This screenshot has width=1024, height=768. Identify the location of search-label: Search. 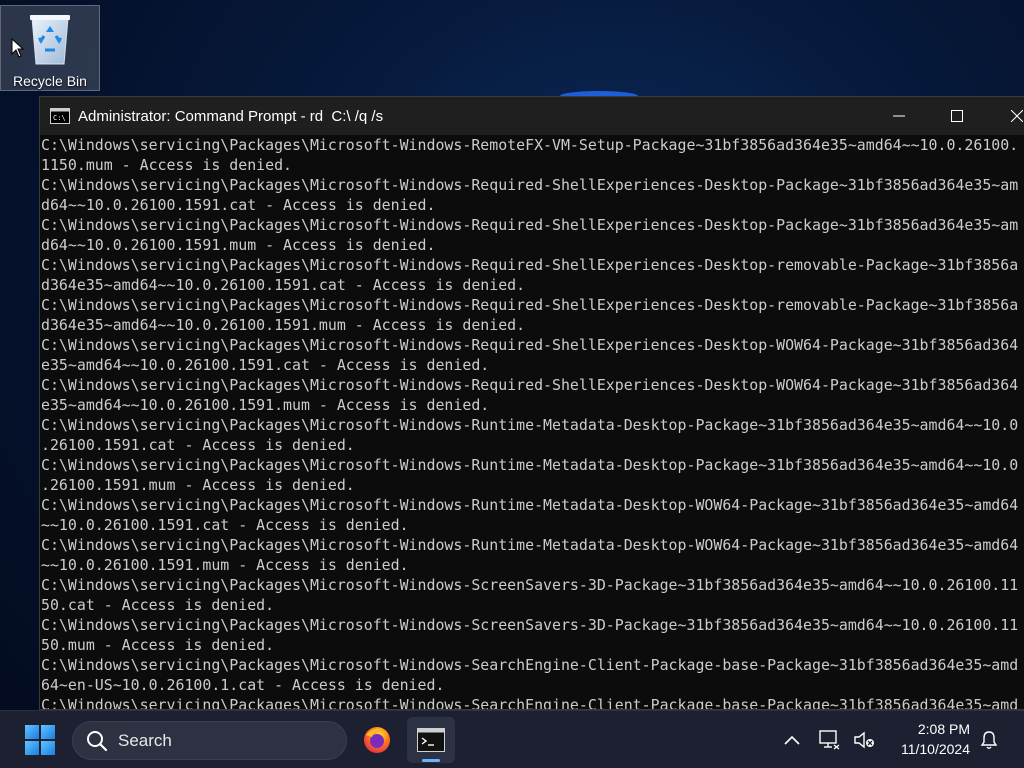
(145, 740).